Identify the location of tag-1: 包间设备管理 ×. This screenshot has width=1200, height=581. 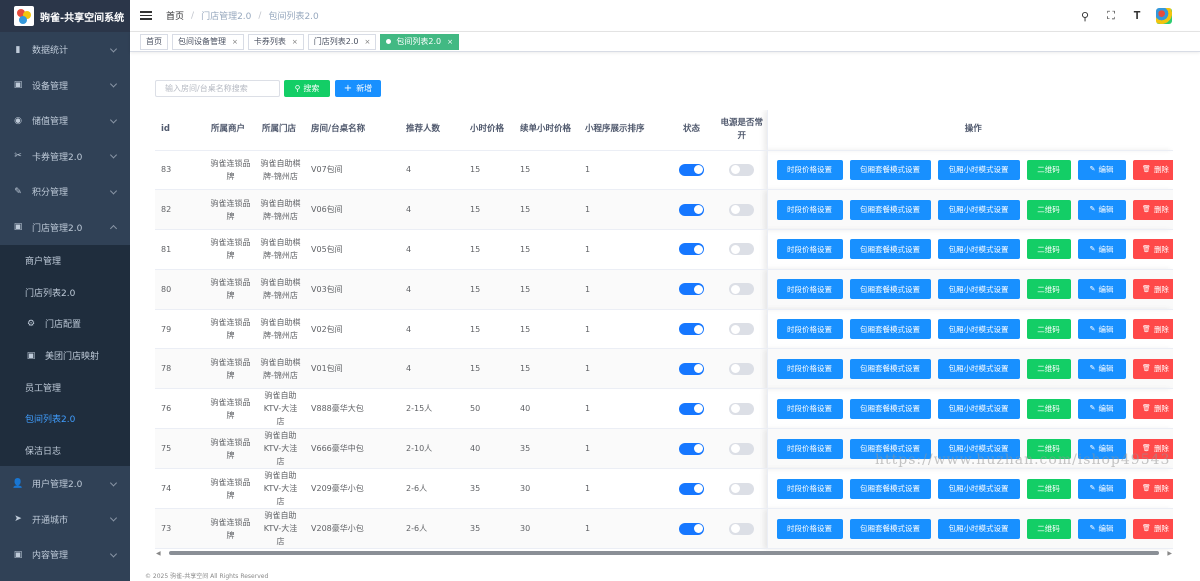
(208, 41).